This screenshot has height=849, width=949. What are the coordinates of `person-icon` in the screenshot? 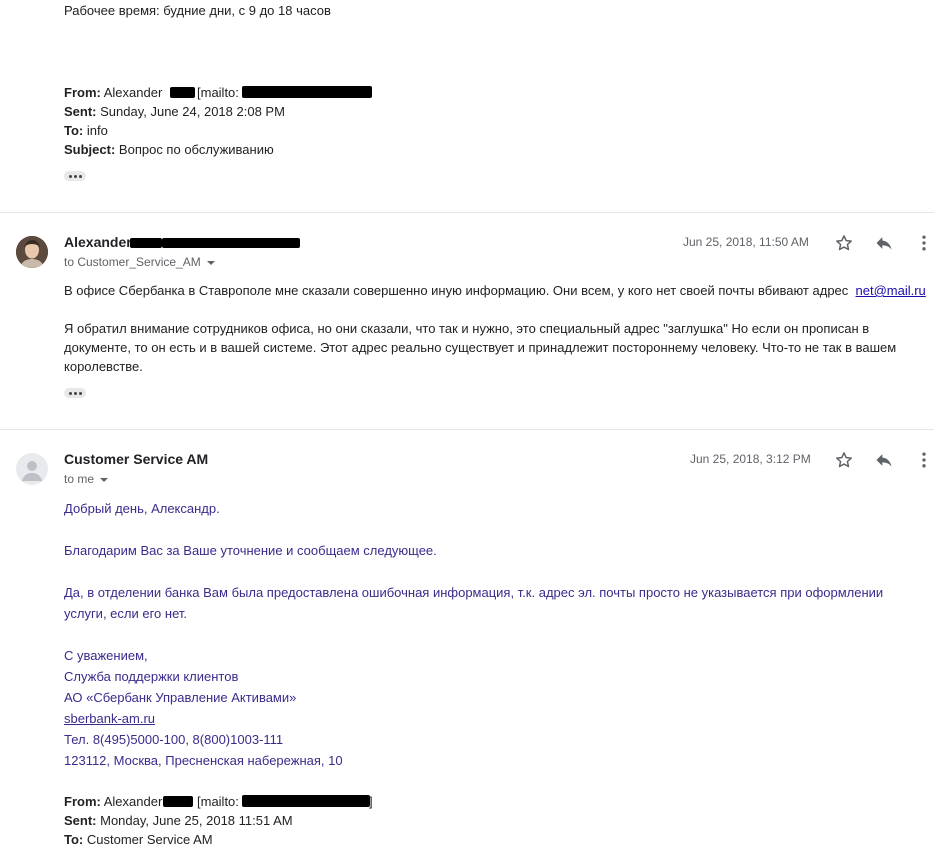 It's located at (32, 471).